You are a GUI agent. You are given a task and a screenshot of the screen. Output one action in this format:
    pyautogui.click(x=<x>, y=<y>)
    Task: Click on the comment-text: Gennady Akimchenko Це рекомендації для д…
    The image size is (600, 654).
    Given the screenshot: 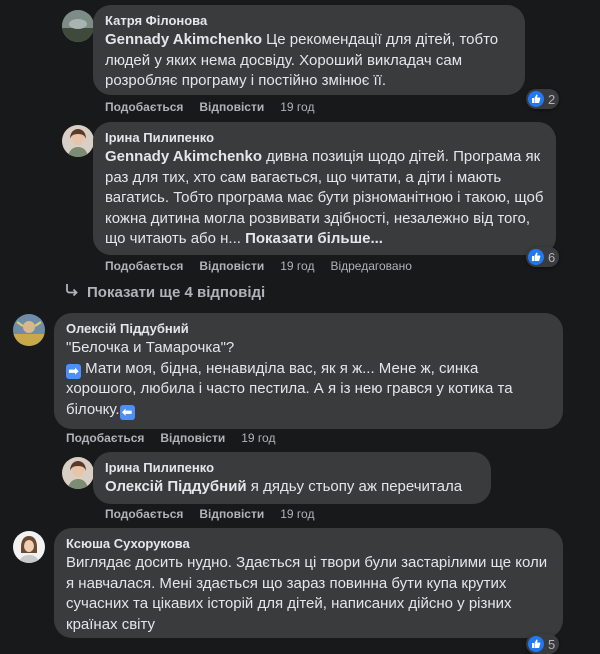 What is the action you would take?
    pyautogui.click(x=302, y=60)
    